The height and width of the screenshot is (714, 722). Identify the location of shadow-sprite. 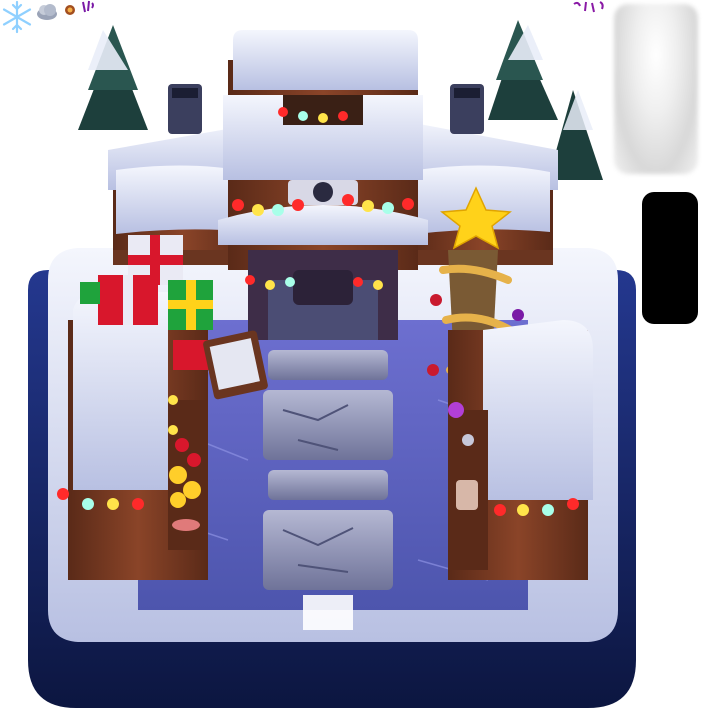
(670, 258).